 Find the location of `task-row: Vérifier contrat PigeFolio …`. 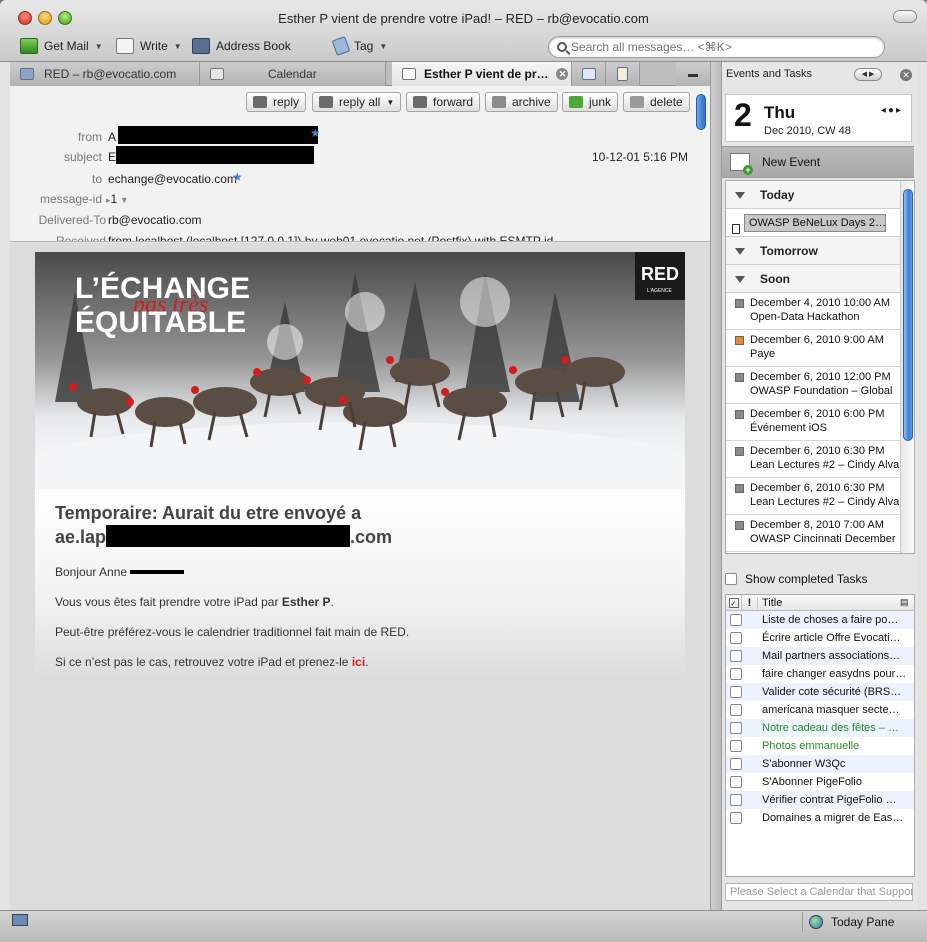

task-row: Vérifier contrat PigeFolio … is located at coordinates (820, 800).